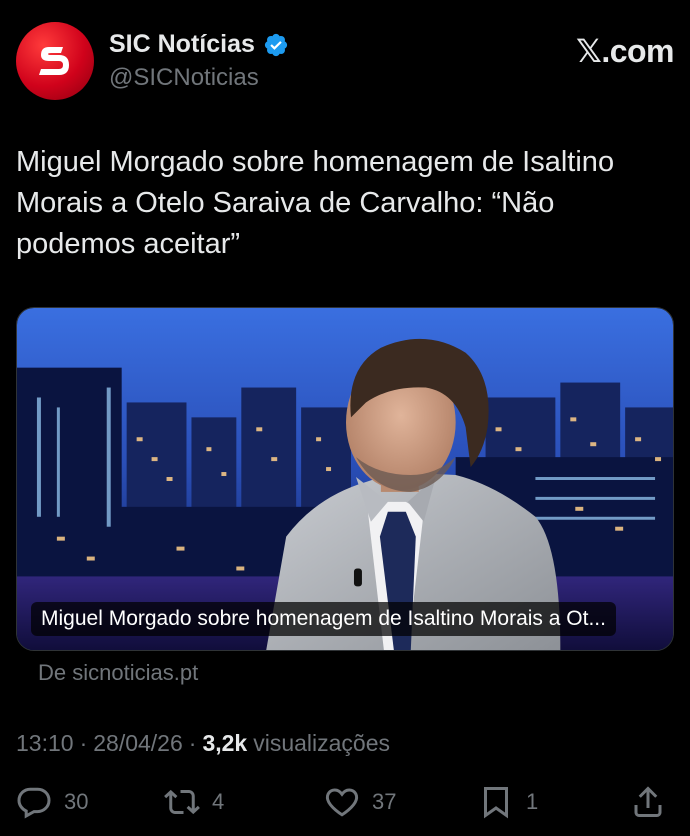 Image resolution: width=690 pixels, height=836 pixels. Describe the element at coordinates (321, 743) in the screenshot. I see `views-label: visualizações` at that location.